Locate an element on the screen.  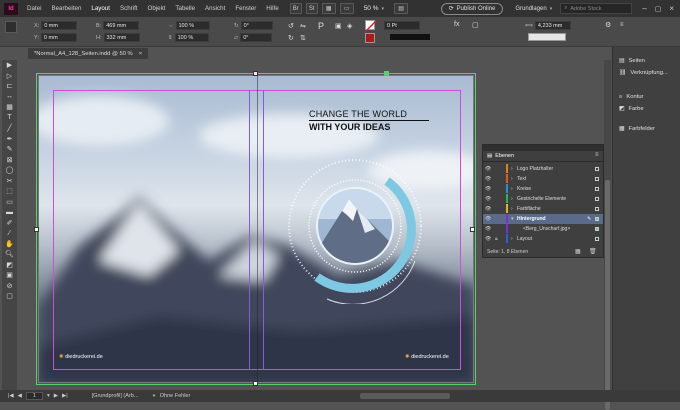
trash-icon: 🗑︎ is located at coordinates (593, 251).